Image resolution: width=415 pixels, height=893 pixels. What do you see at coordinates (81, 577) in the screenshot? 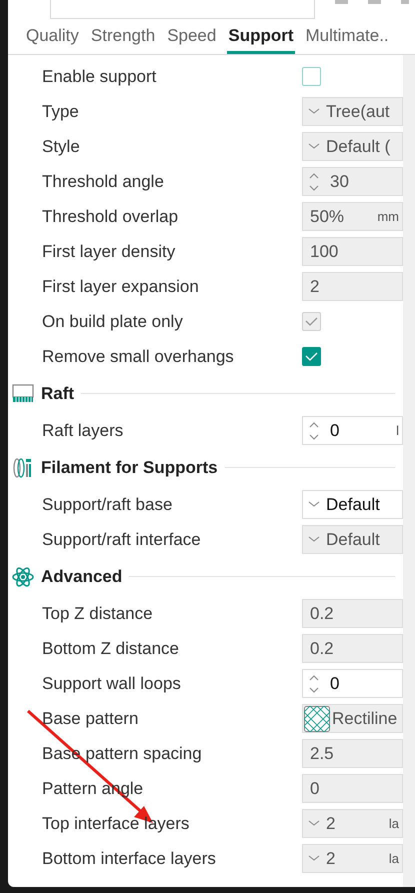
I see `section-title: Advanced` at bounding box center [81, 577].